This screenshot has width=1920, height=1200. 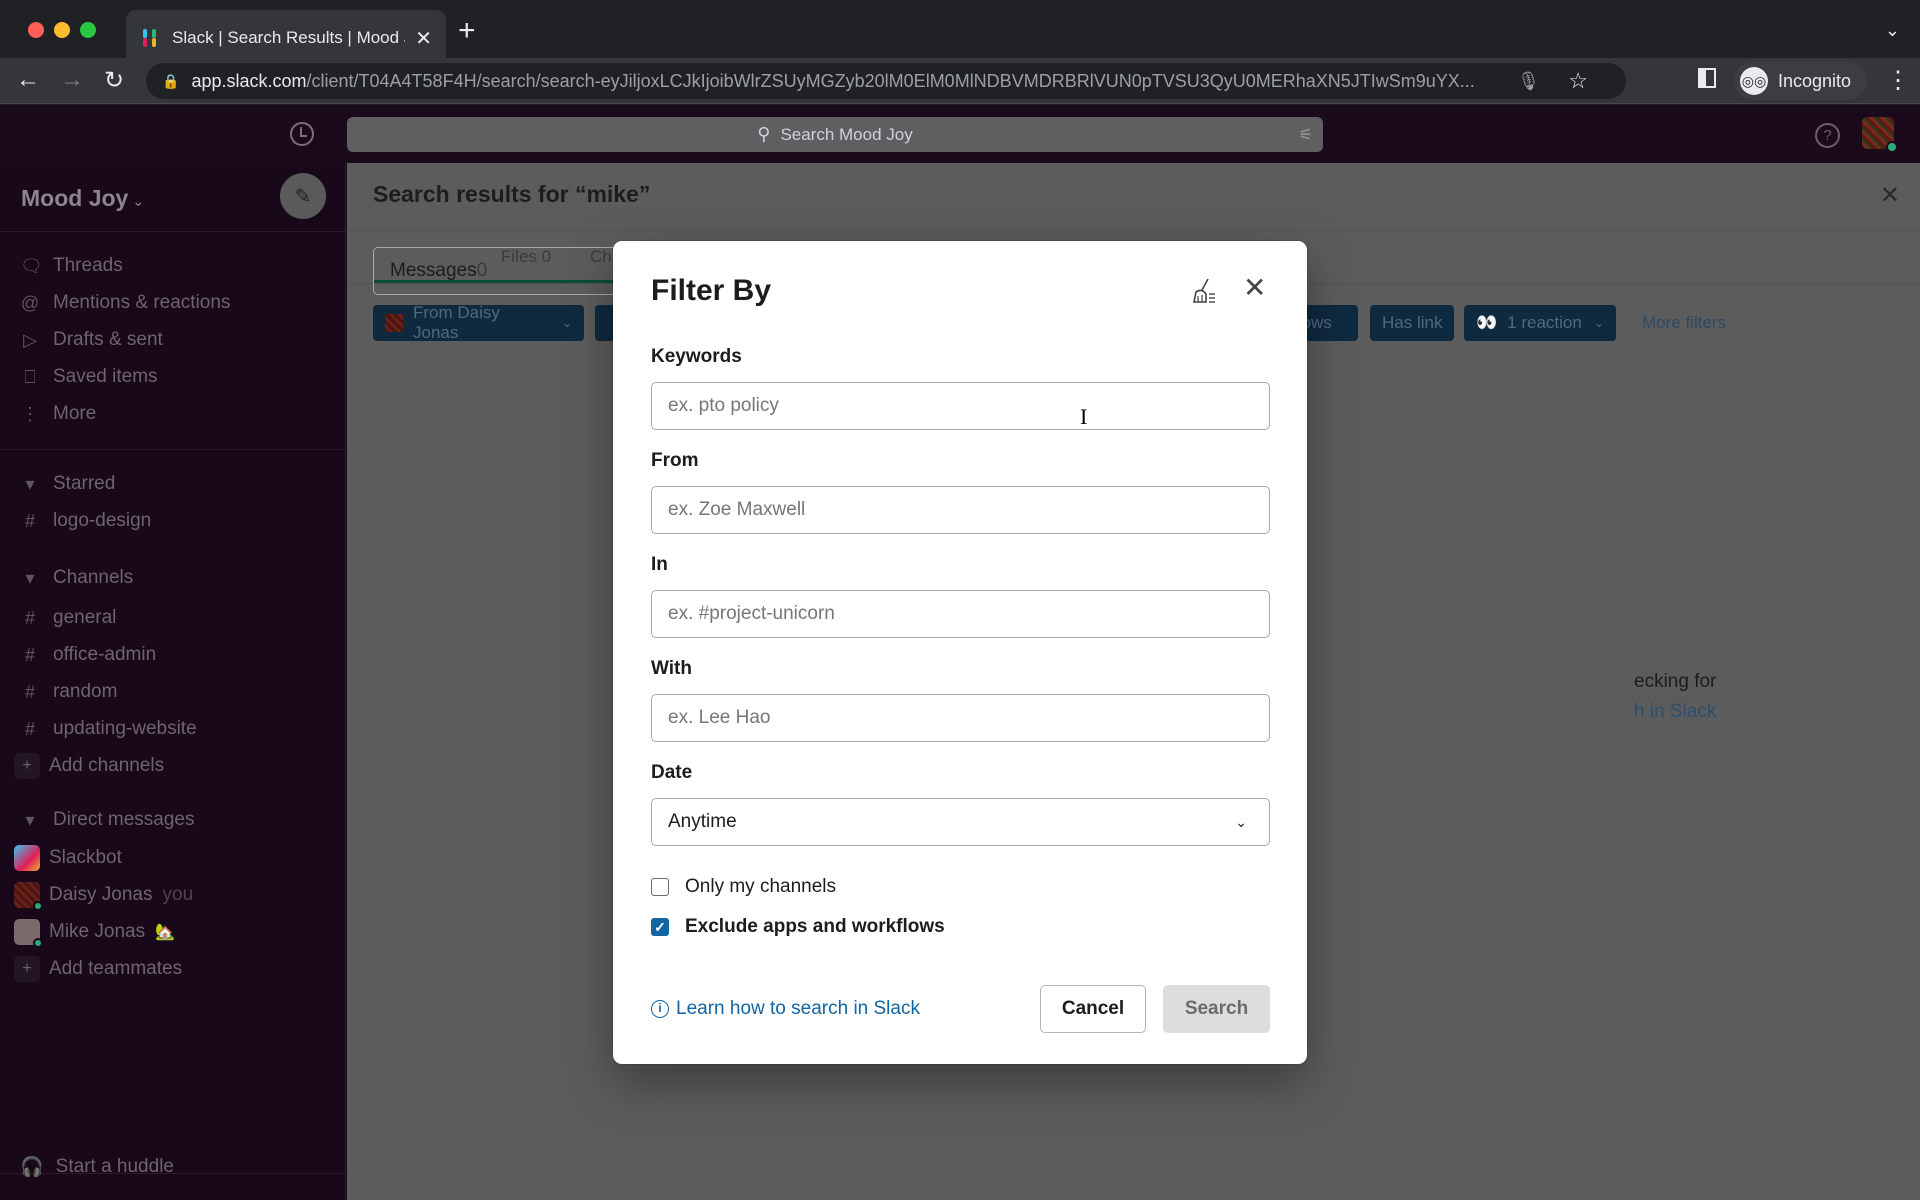 What do you see at coordinates (1412, 323) in the screenshot?
I see `has-link-chip: Has link` at bounding box center [1412, 323].